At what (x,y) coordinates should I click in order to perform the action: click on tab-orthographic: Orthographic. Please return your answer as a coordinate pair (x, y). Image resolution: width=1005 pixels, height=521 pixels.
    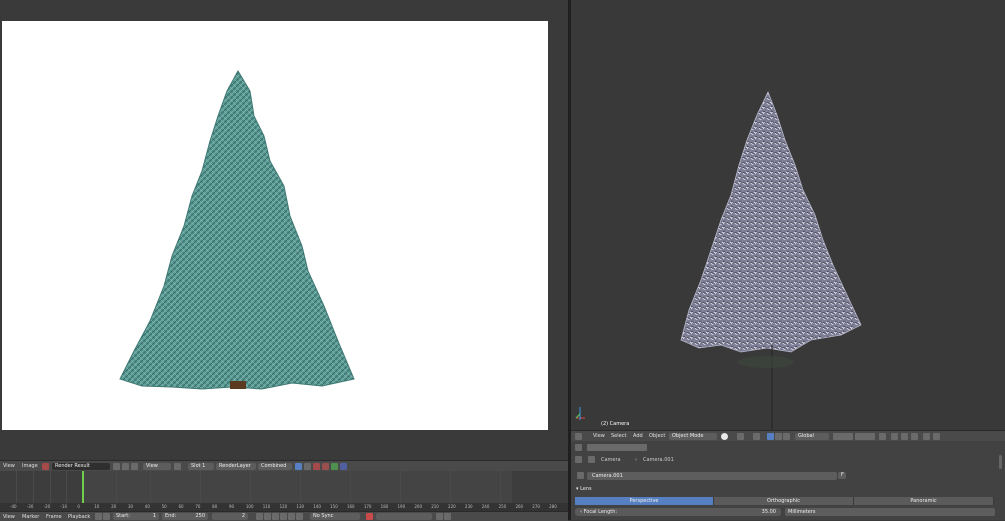
    Looking at the image, I should click on (784, 501).